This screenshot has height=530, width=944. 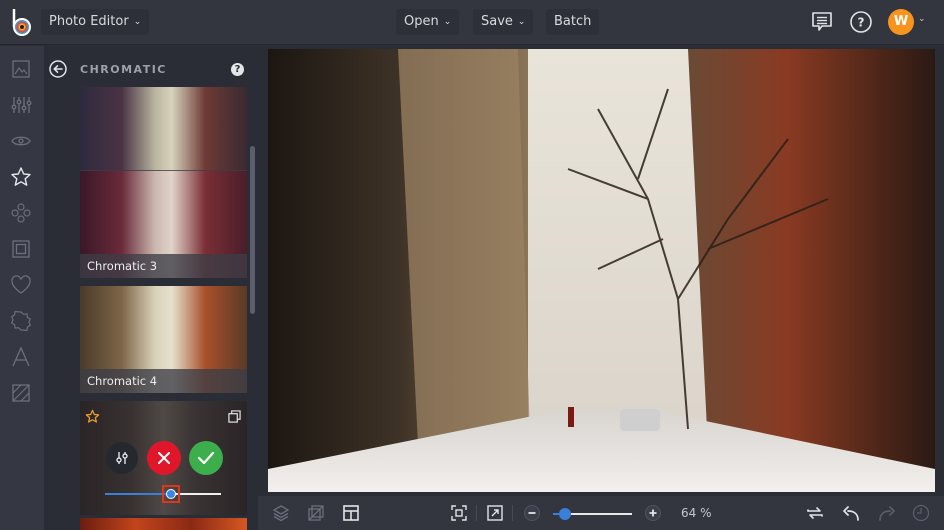 What do you see at coordinates (163, 224) in the screenshot?
I see `filter-thumbnail-chromatic-3: Chromatic 3` at bounding box center [163, 224].